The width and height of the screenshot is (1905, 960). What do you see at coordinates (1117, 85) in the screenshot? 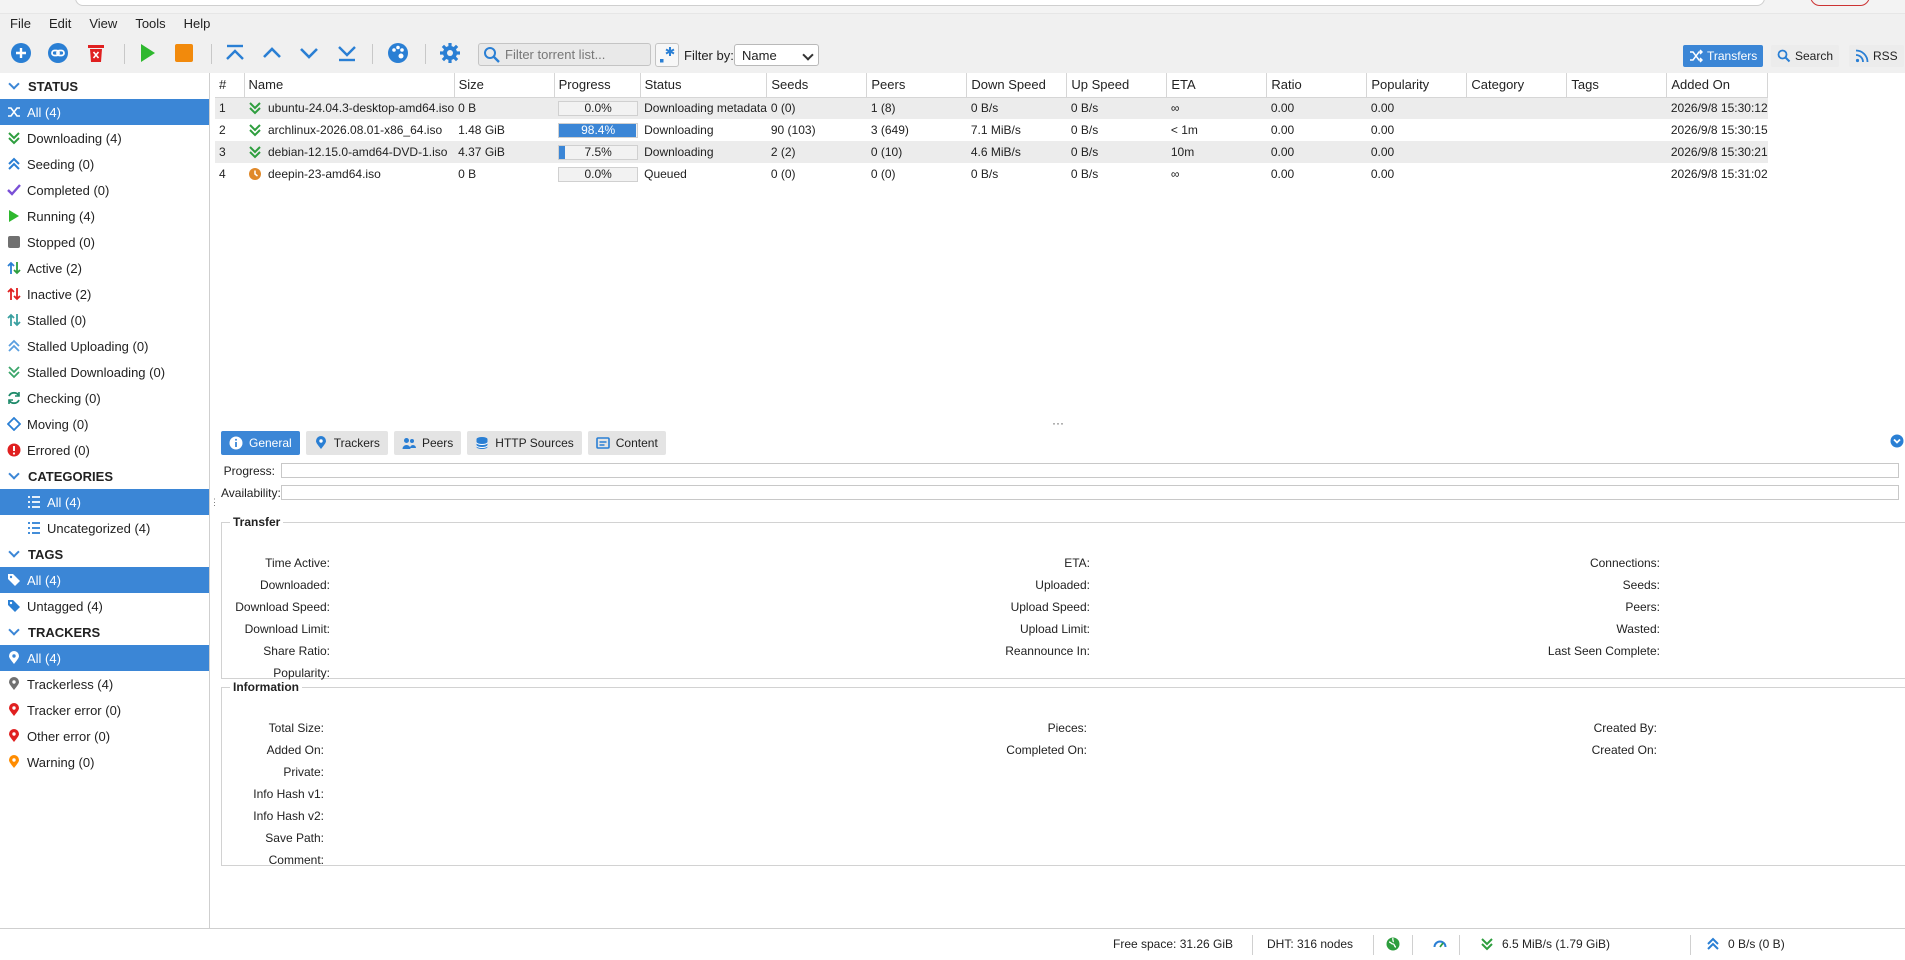
I see `column-header-up-speed: Up Speed` at bounding box center [1117, 85].